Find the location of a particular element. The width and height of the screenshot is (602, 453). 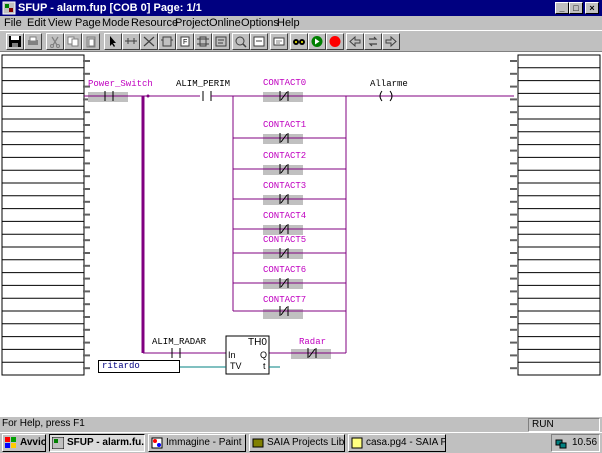

goggles-icon is located at coordinates (299, 42).